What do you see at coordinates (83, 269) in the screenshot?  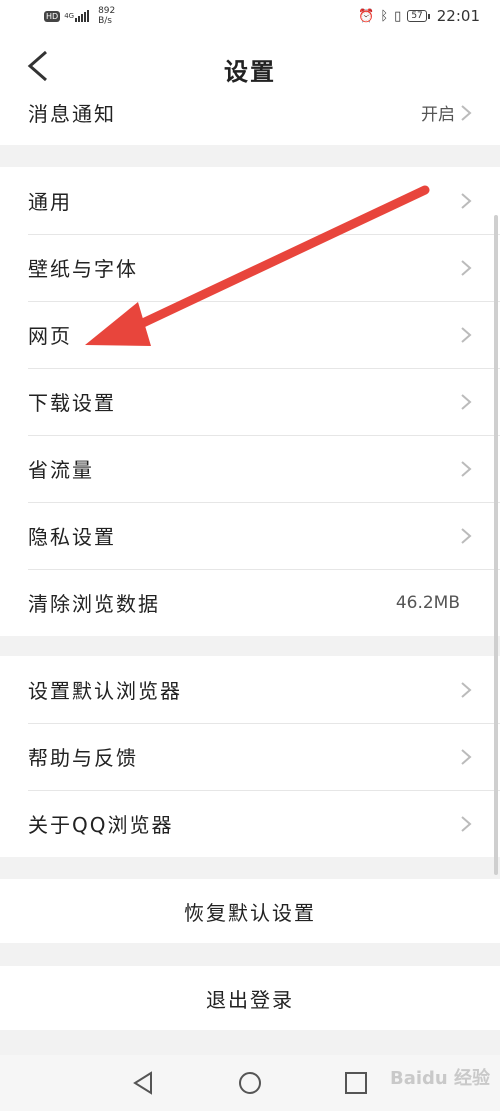 I see `row-label: 壁纸与字体` at bounding box center [83, 269].